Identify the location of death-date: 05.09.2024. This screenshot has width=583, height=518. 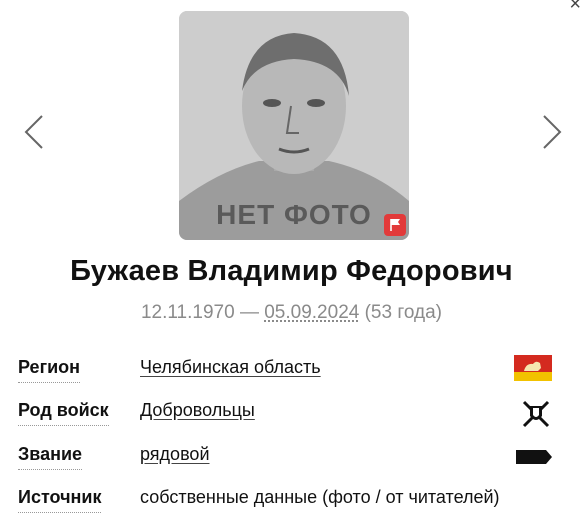
(312, 312).